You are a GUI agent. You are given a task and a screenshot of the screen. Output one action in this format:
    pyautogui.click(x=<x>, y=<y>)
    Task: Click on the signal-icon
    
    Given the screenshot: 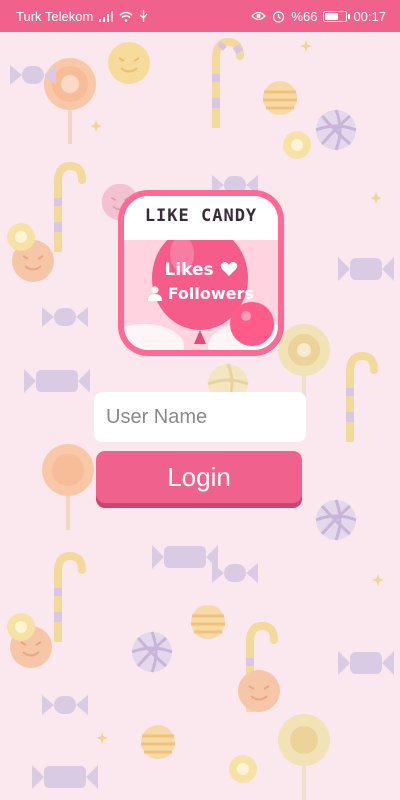 What is the action you would take?
    pyautogui.click(x=106, y=16)
    